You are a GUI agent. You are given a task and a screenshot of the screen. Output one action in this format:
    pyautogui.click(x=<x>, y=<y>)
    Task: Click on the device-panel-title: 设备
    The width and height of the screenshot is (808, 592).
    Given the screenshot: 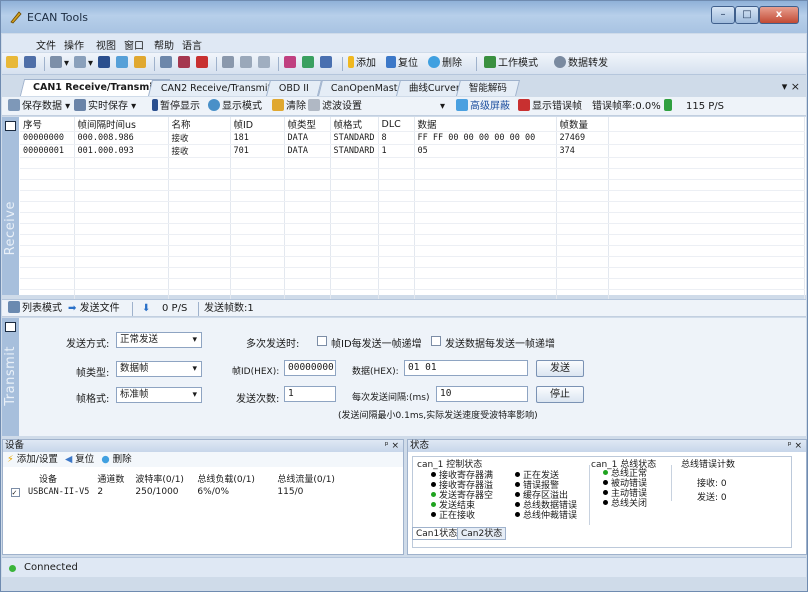 What is the action you would take?
    pyautogui.click(x=15, y=445)
    